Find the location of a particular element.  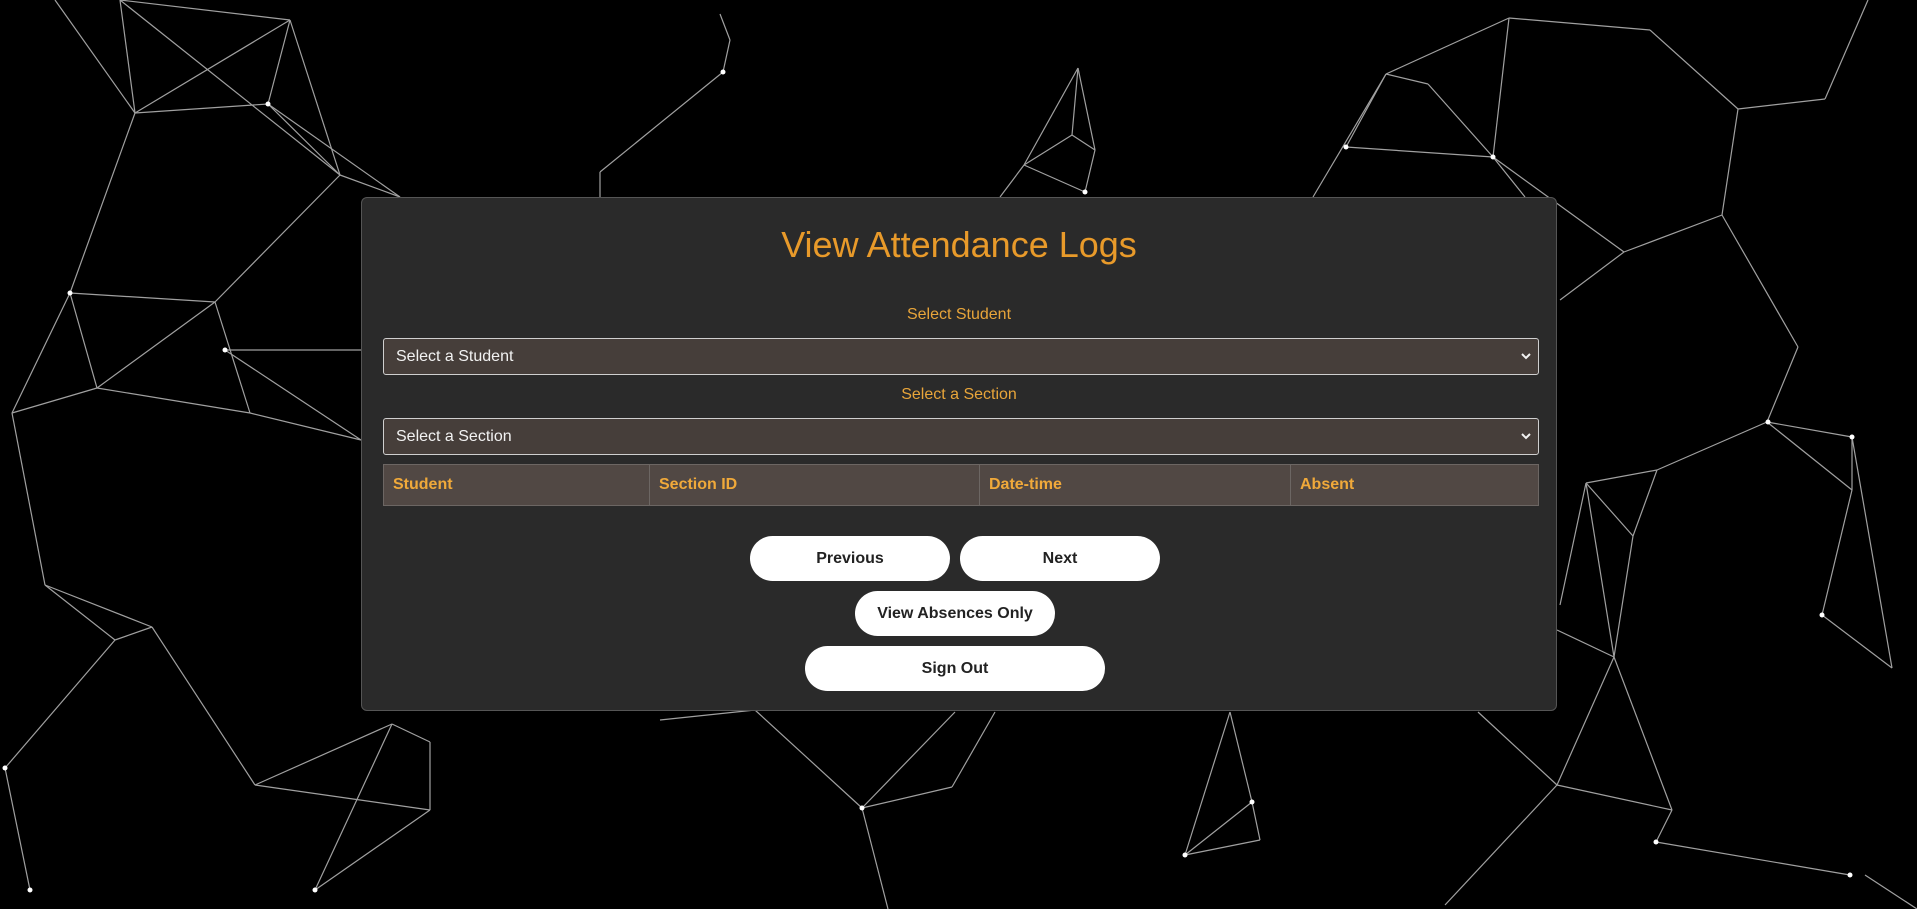

student-select: Select a Student is located at coordinates (961, 356).